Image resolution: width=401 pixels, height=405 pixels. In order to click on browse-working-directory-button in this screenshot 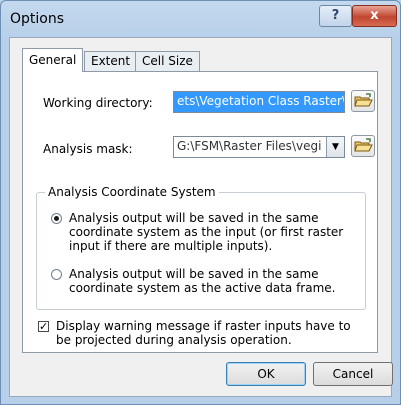, I will do `click(363, 101)`.